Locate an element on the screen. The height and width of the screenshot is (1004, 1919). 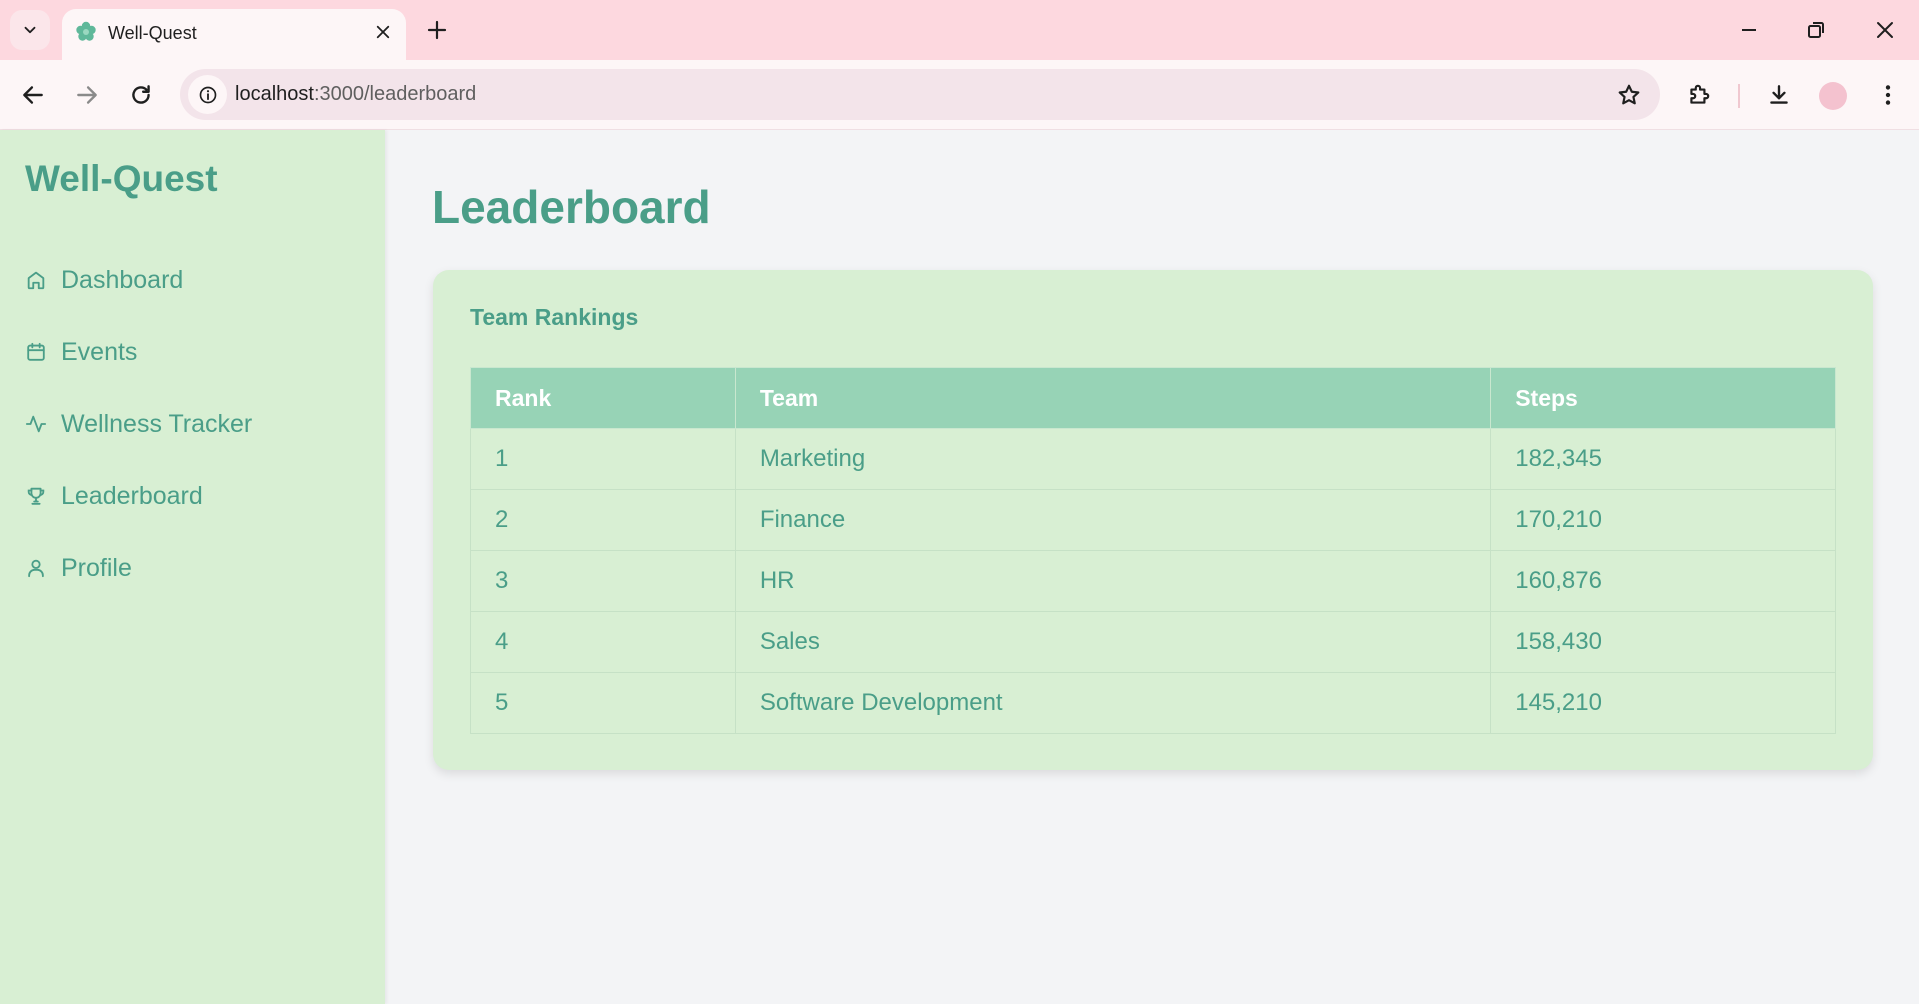
card-title: Team Rankings is located at coordinates (554, 317).